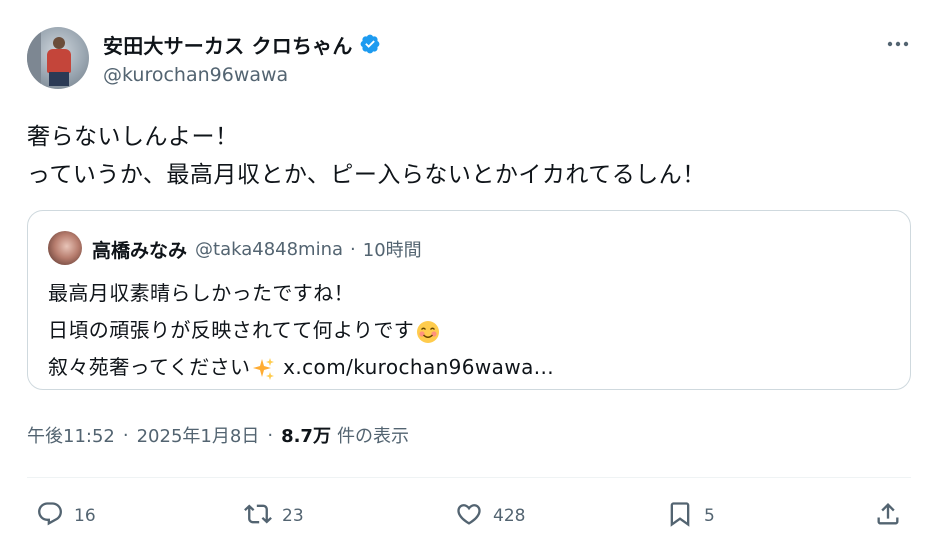 The width and height of the screenshot is (934, 554). What do you see at coordinates (509, 516) in the screenshot?
I see `like-count: 428` at bounding box center [509, 516].